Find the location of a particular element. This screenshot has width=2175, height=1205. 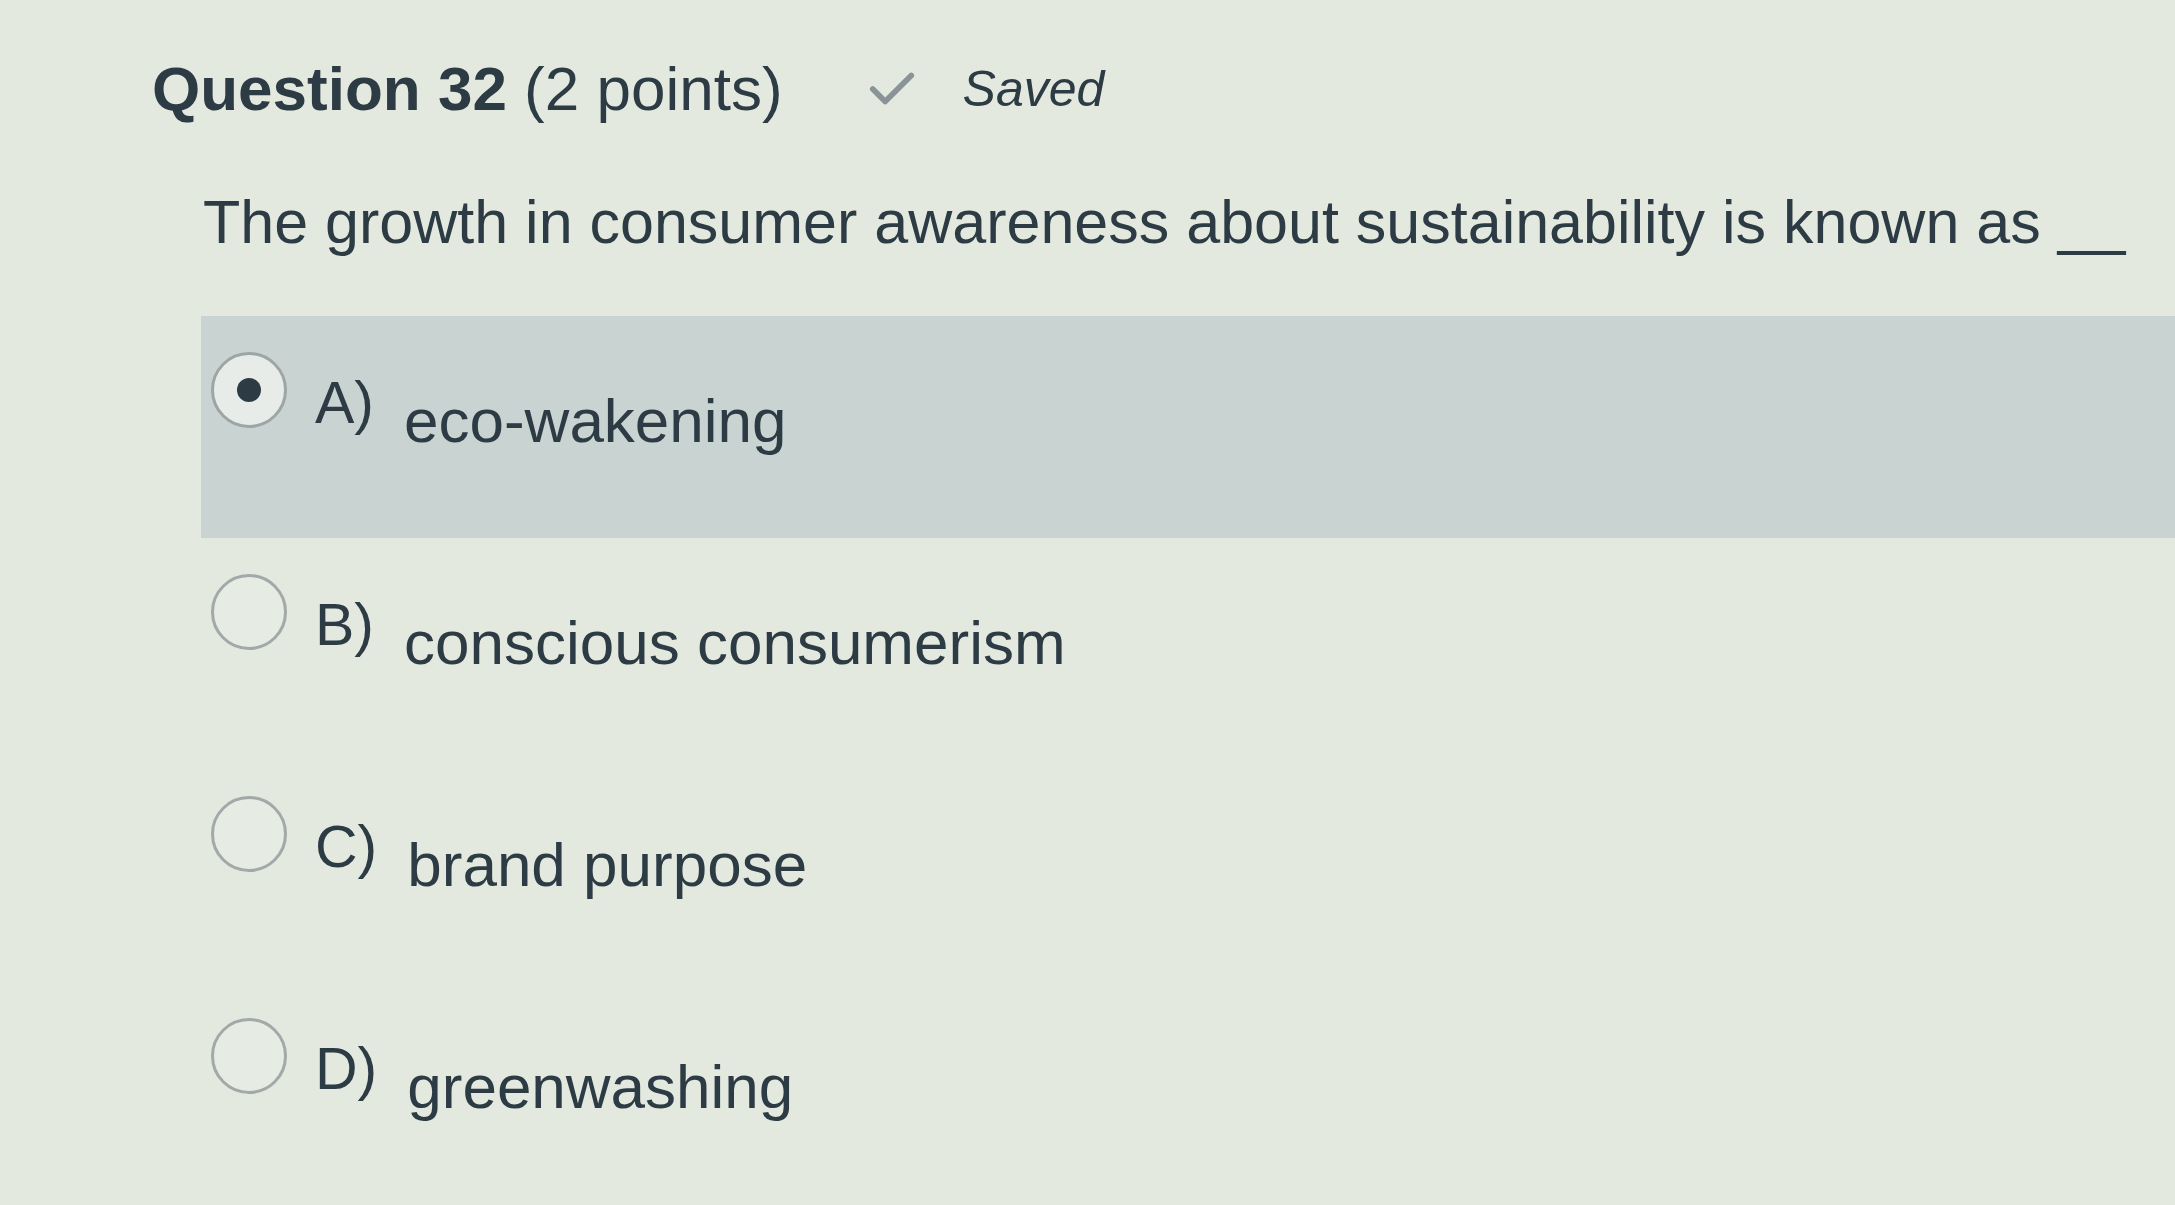

answer-text: brand purpose is located at coordinates (607, 864).